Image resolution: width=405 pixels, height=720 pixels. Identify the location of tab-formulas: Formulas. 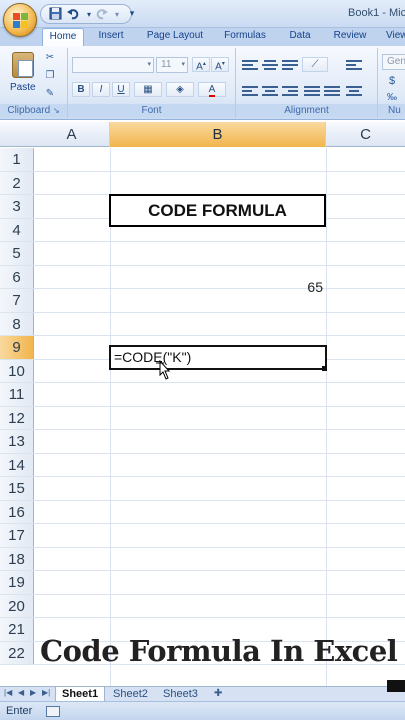
(245, 37).